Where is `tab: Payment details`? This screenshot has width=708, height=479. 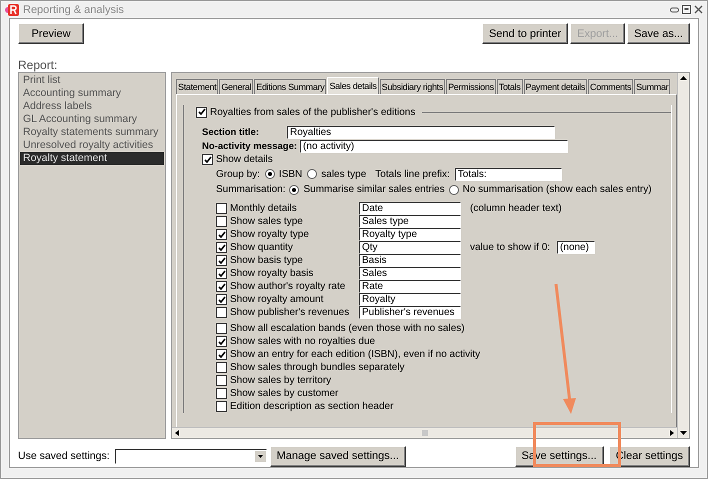 tab: Payment details is located at coordinates (556, 86).